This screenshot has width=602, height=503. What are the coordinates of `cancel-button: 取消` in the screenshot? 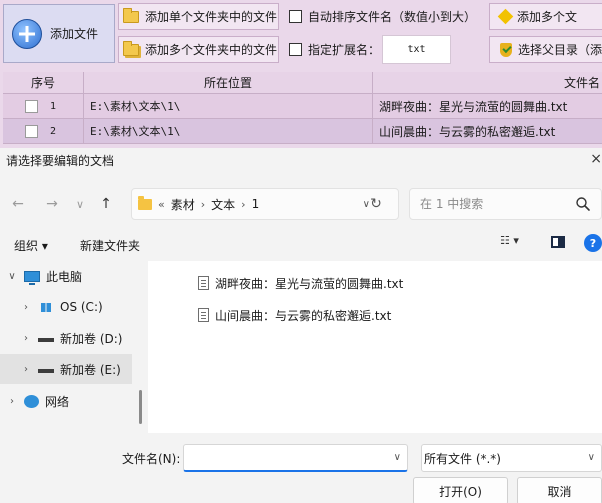 It's located at (559, 490).